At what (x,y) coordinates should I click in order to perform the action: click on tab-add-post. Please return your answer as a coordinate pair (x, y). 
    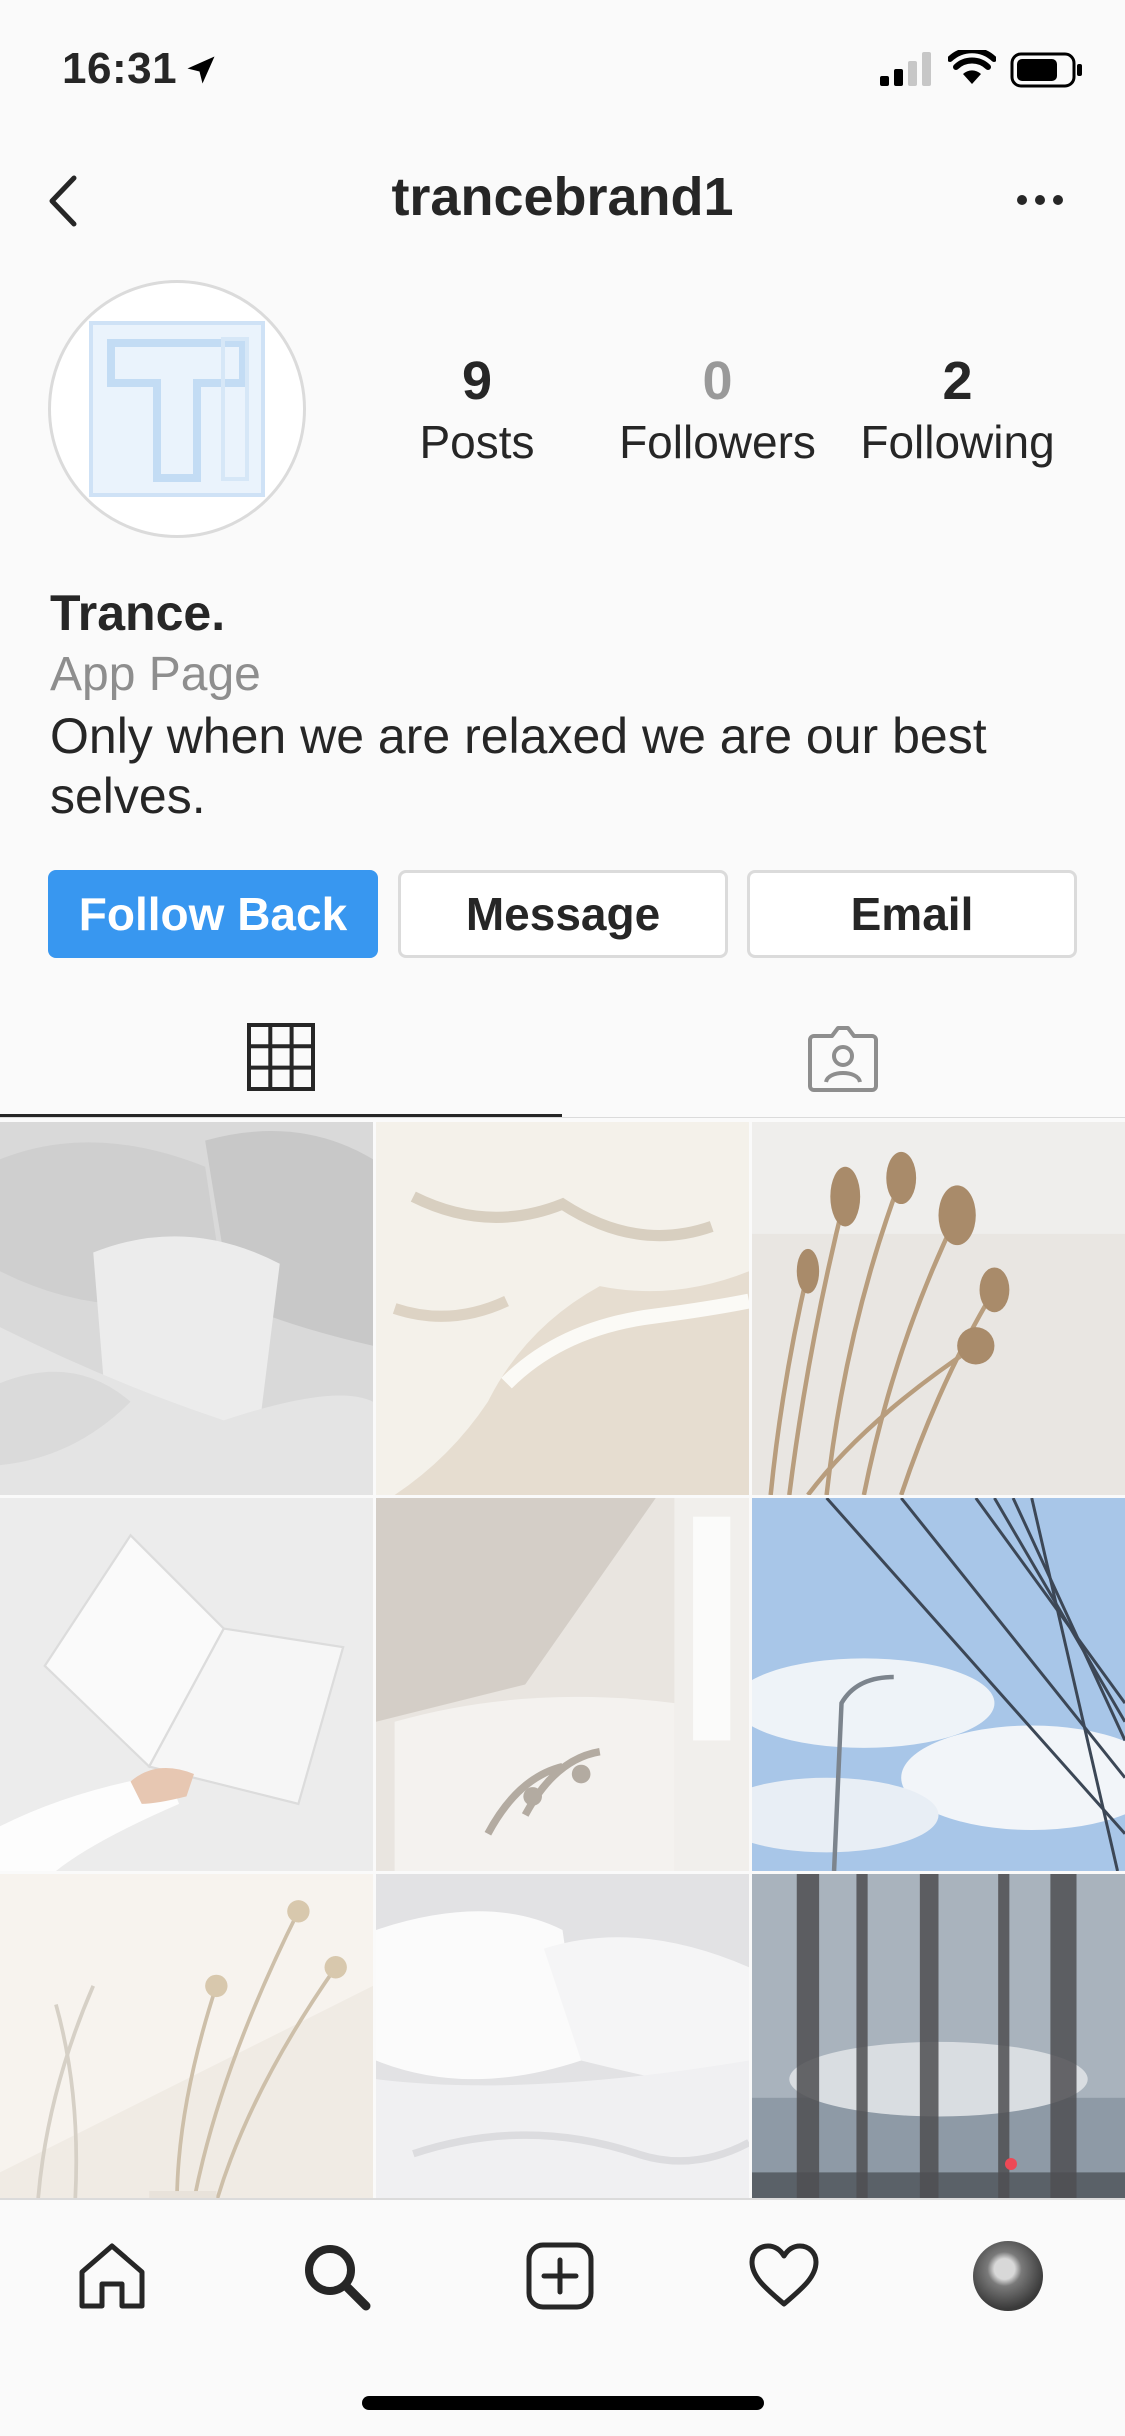
    Looking at the image, I should click on (560, 2276).